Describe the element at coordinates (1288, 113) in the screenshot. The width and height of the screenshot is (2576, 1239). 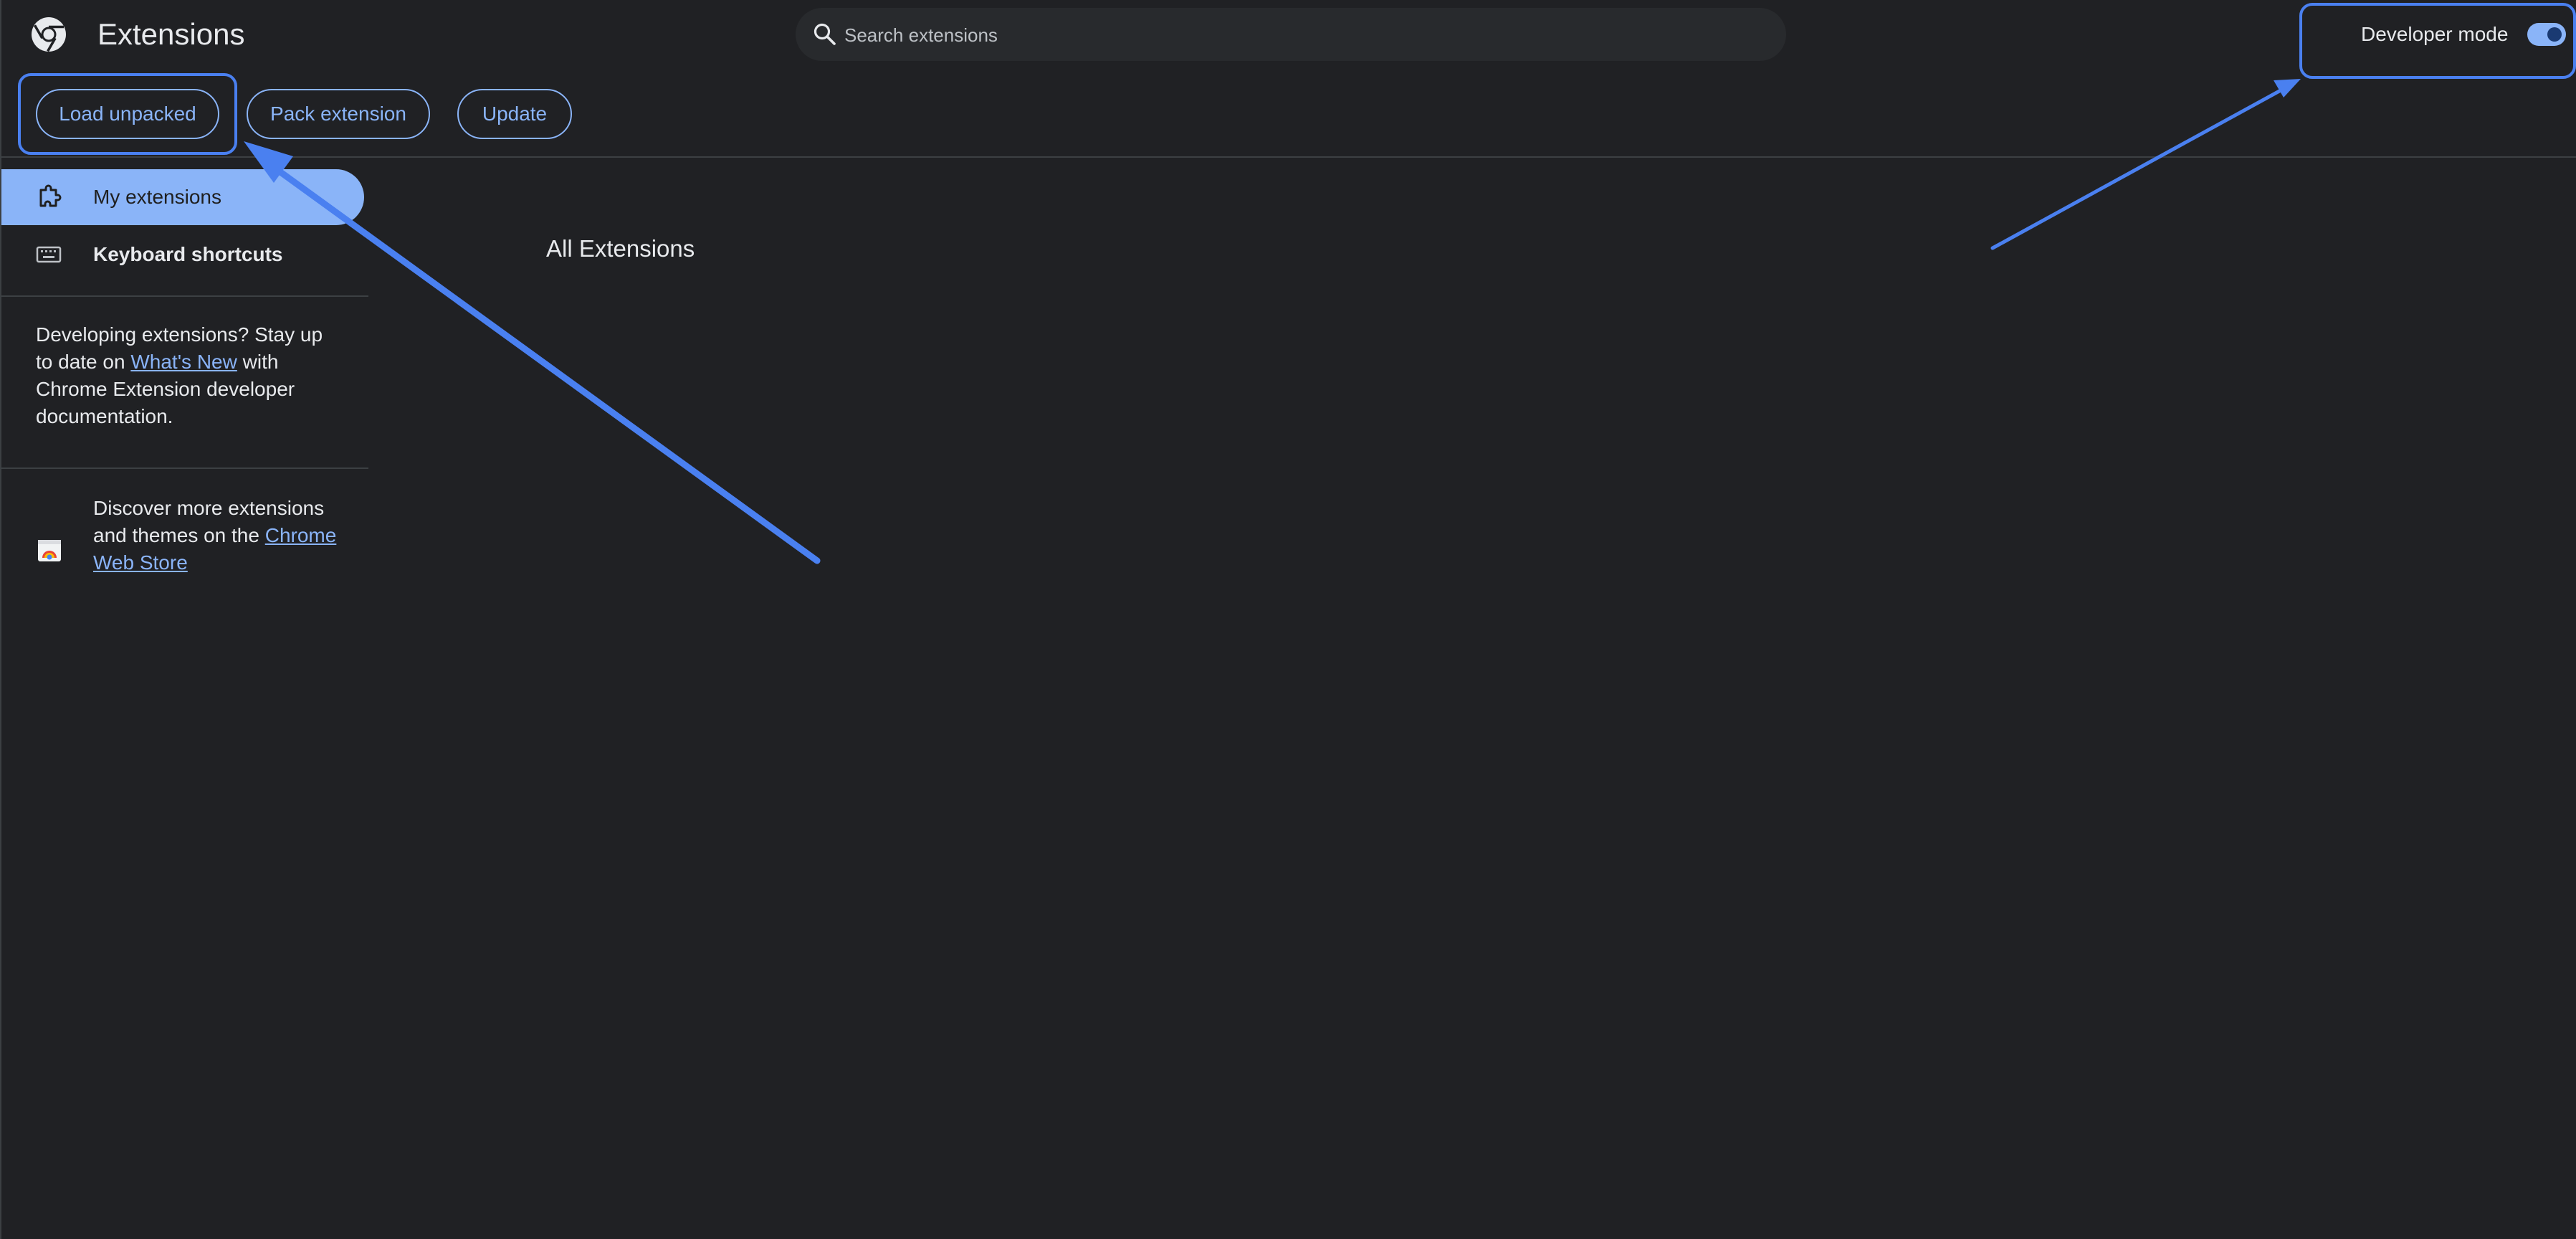
I see `developer-toolbar: Load unpacked Pack extension Update` at that location.